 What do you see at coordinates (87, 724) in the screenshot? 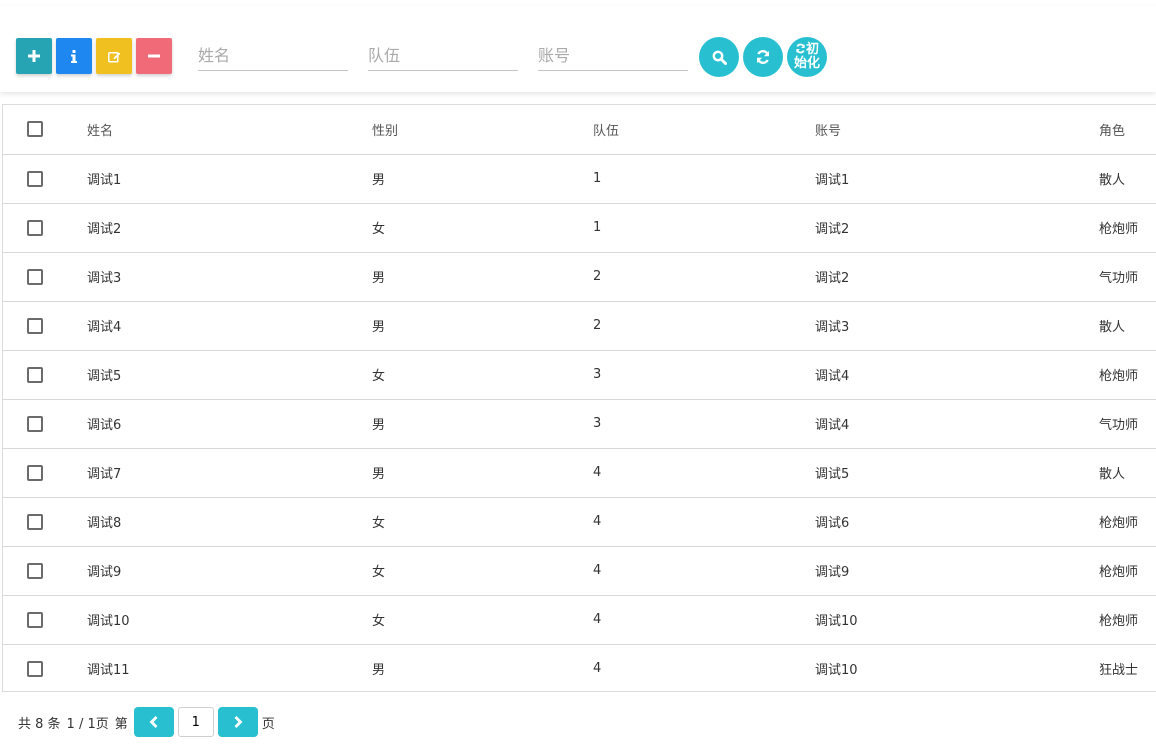
I see `page-count: 1 / 1页` at bounding box center [87, 724].